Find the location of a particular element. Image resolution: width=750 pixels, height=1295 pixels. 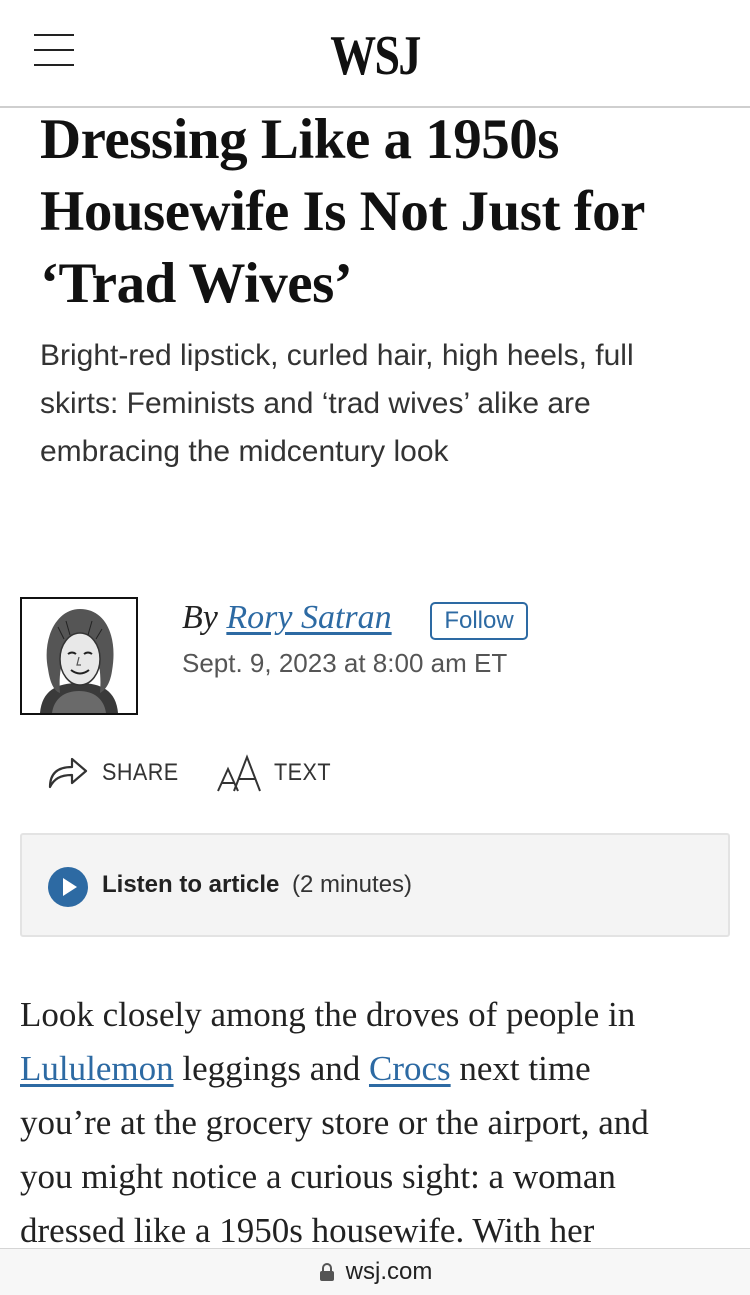

share-label: SHARE is located at coordinates (140, 772).